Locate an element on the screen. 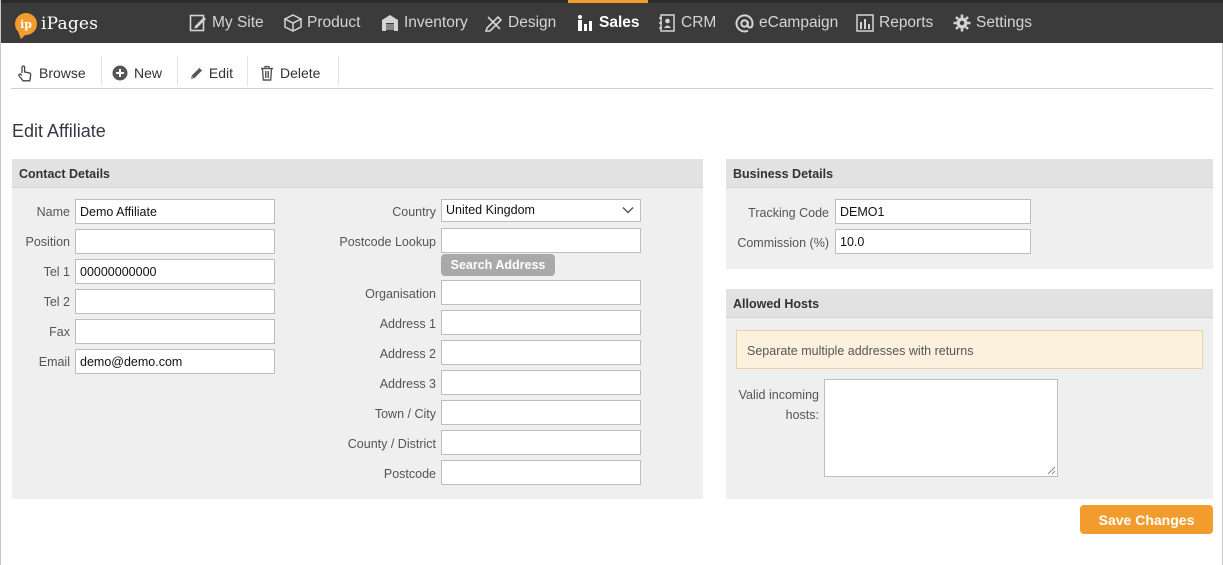 The width and height of the screenshot is (1223, 565). address3-field is located at coordinates (541, 382).